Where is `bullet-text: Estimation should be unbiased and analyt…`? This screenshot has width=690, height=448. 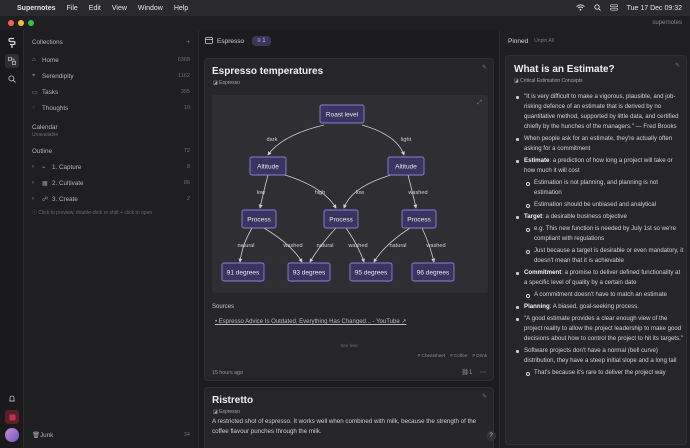
bullet-text: Estimation should be unbiased and analyt… is located at coordinates (595, 204).